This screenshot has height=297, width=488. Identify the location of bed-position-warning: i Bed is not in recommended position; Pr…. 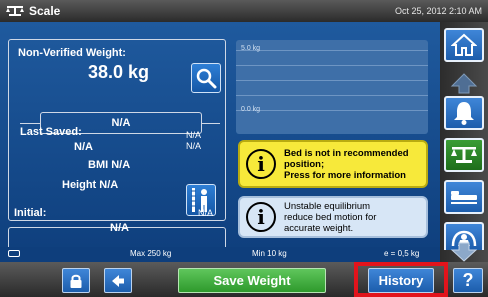
(333, 164).